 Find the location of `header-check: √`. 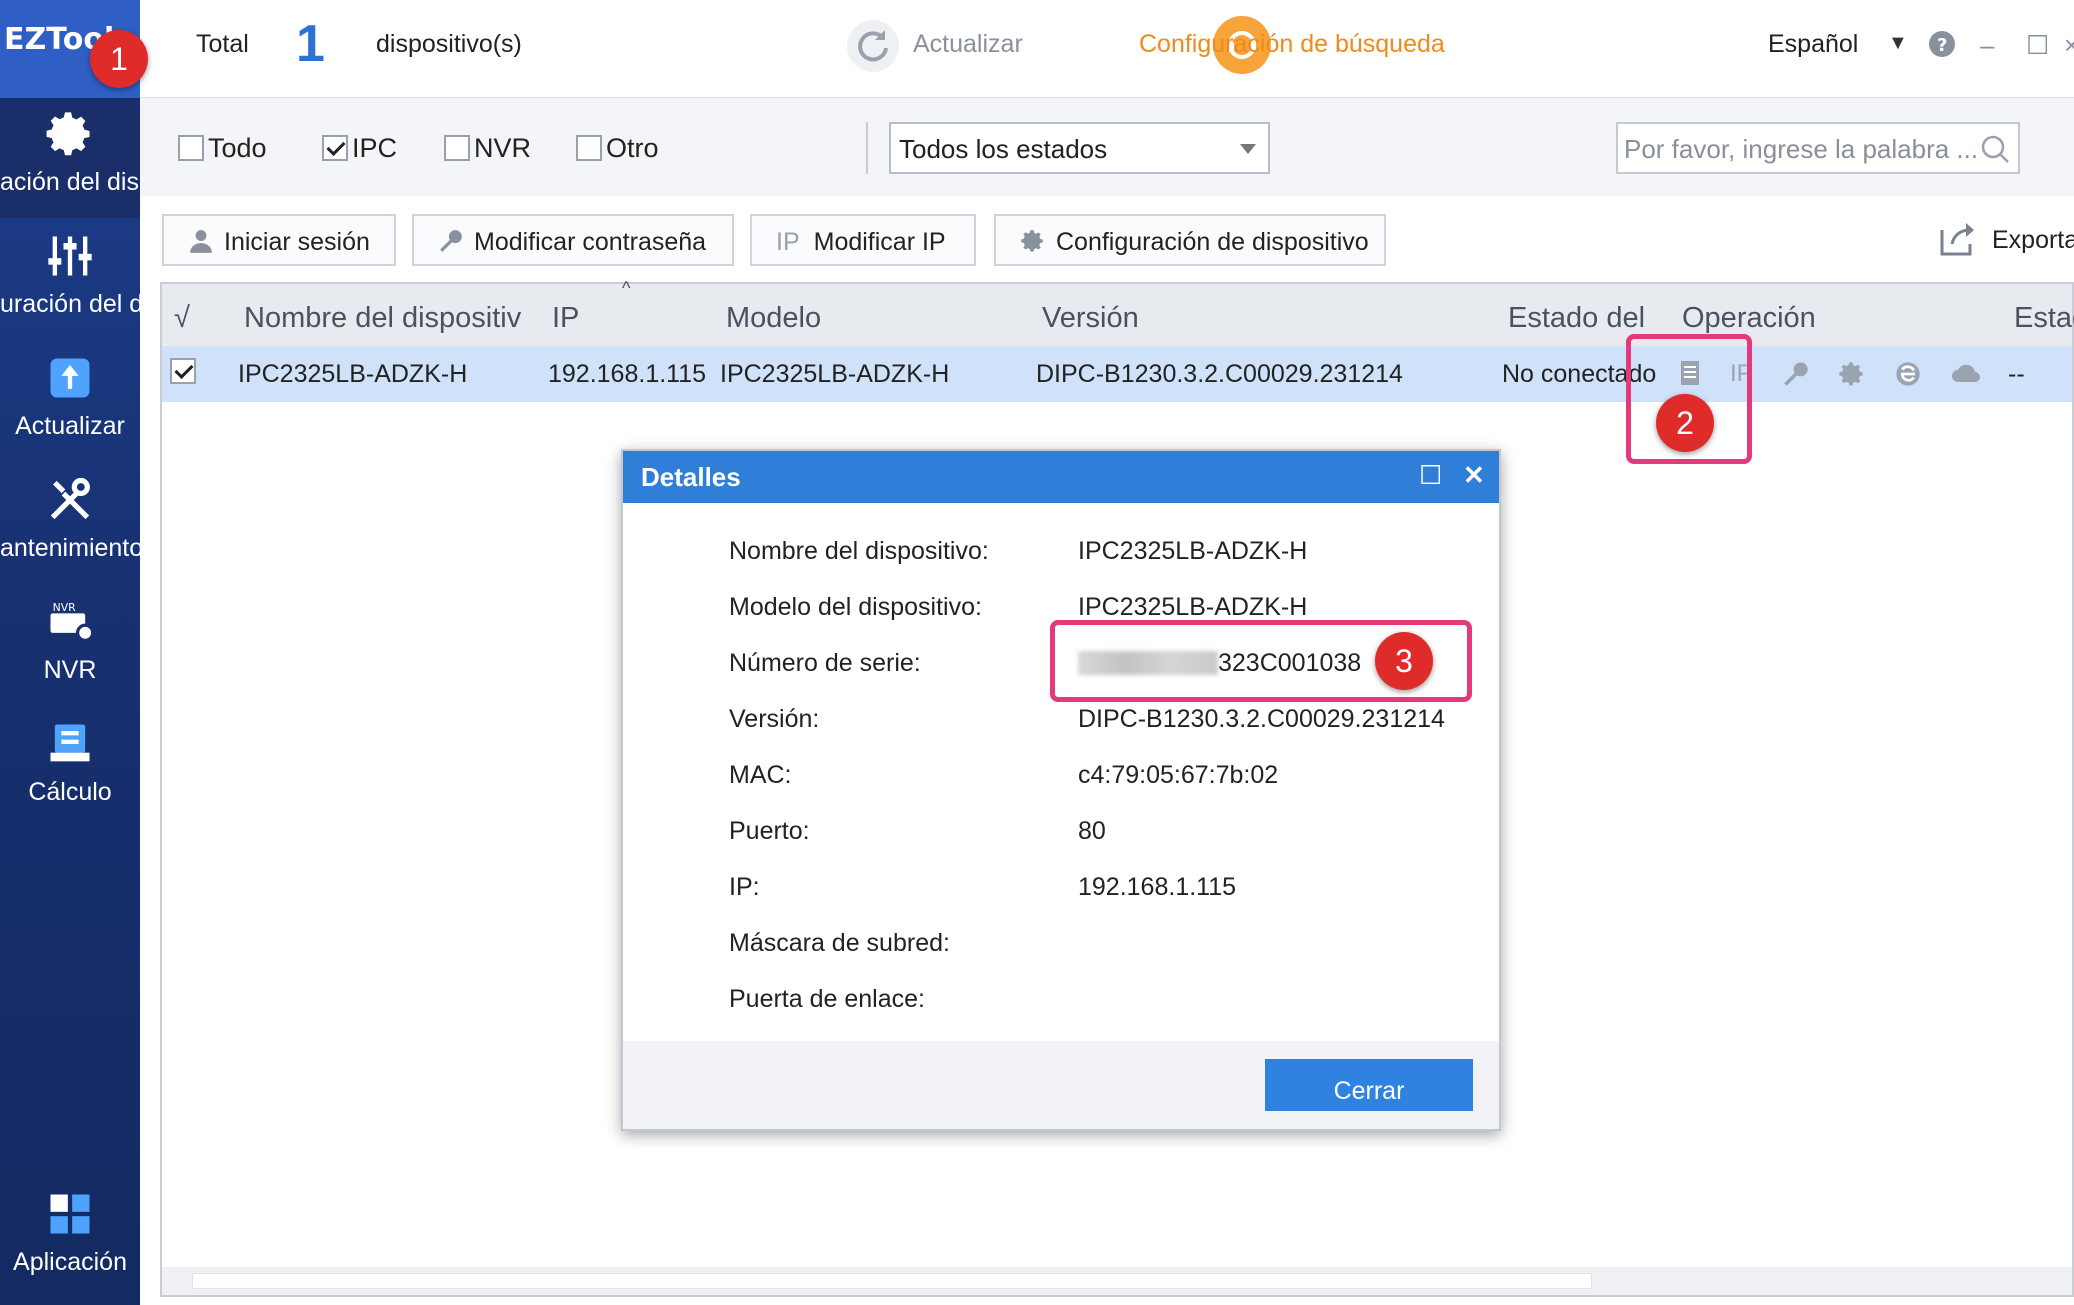

header-check: √ is located at coordinates (182, 318).